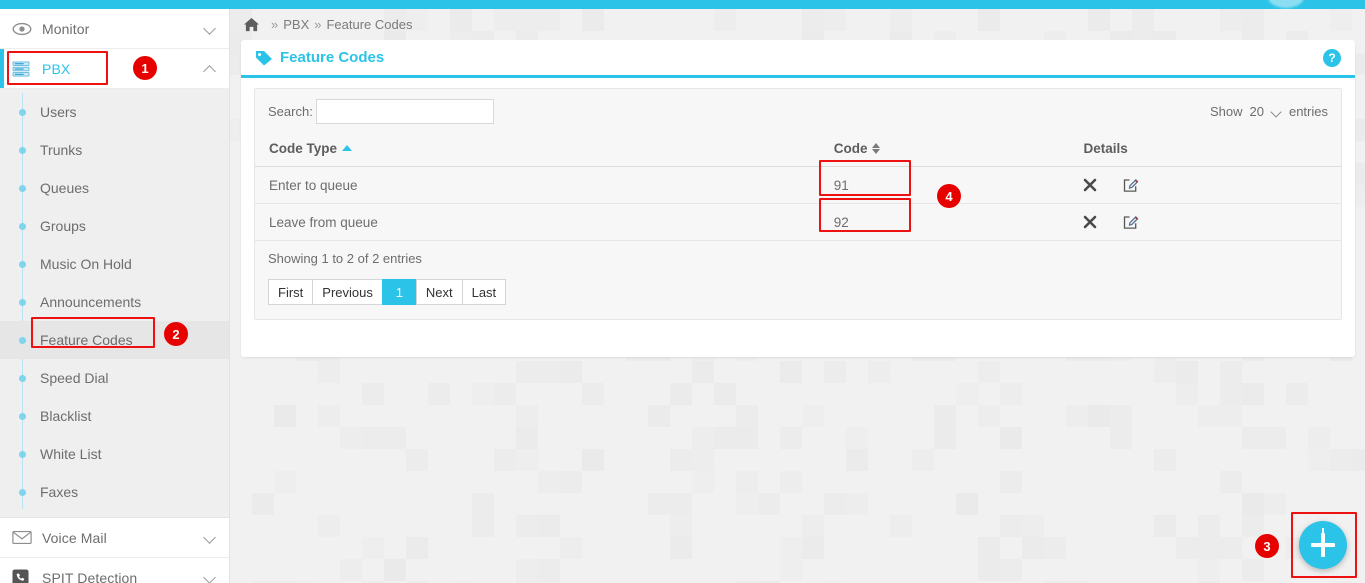 The height and width of the screenshot is (583, 1365). What do you see at coordinates (798, 59) in the screenshot?
I see `card-header: Feature Codes ?` at bounding box center [798, 59].